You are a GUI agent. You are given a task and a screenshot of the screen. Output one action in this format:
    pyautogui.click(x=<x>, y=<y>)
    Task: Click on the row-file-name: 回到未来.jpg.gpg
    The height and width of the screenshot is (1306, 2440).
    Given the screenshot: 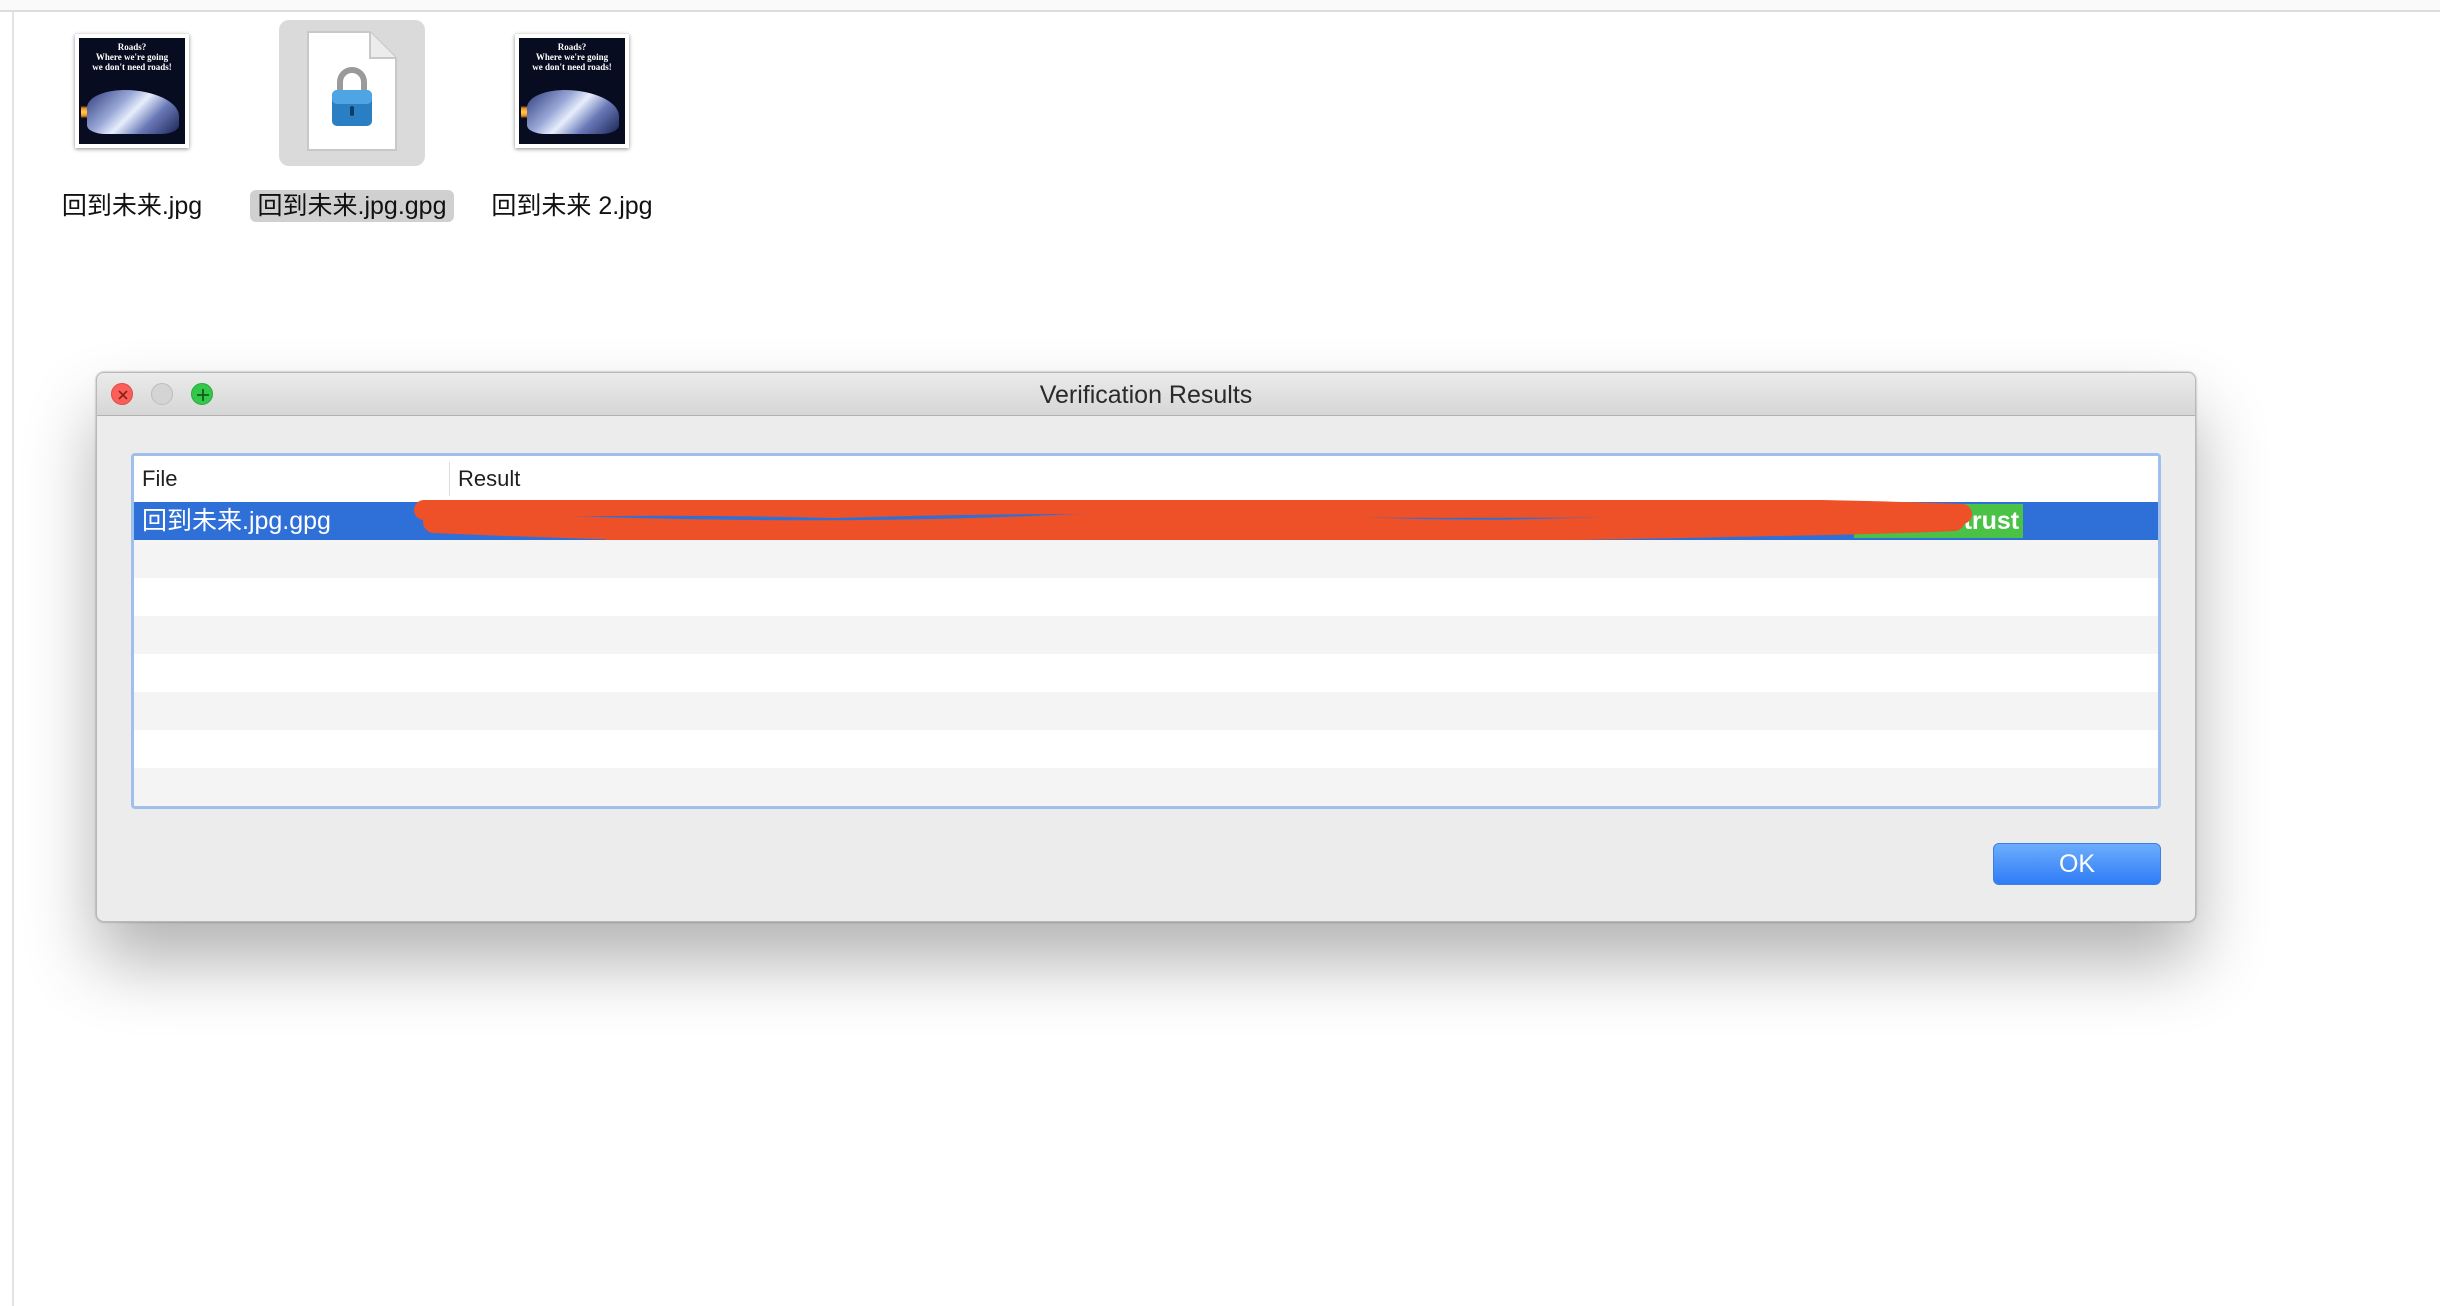 What is the action you would take?
    pyautogui.click(x=236, y=521)
    